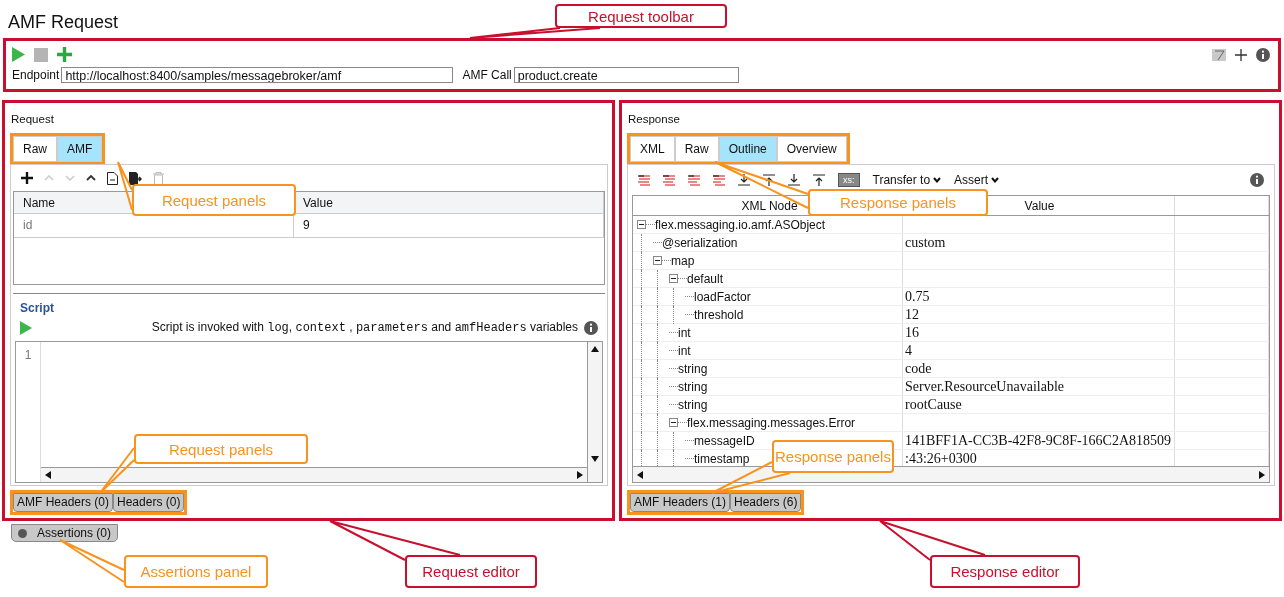  What do you see at coordinates (28, 355) in the screenshot?
I see `line-number: 1` at bounding box center [28, 355].